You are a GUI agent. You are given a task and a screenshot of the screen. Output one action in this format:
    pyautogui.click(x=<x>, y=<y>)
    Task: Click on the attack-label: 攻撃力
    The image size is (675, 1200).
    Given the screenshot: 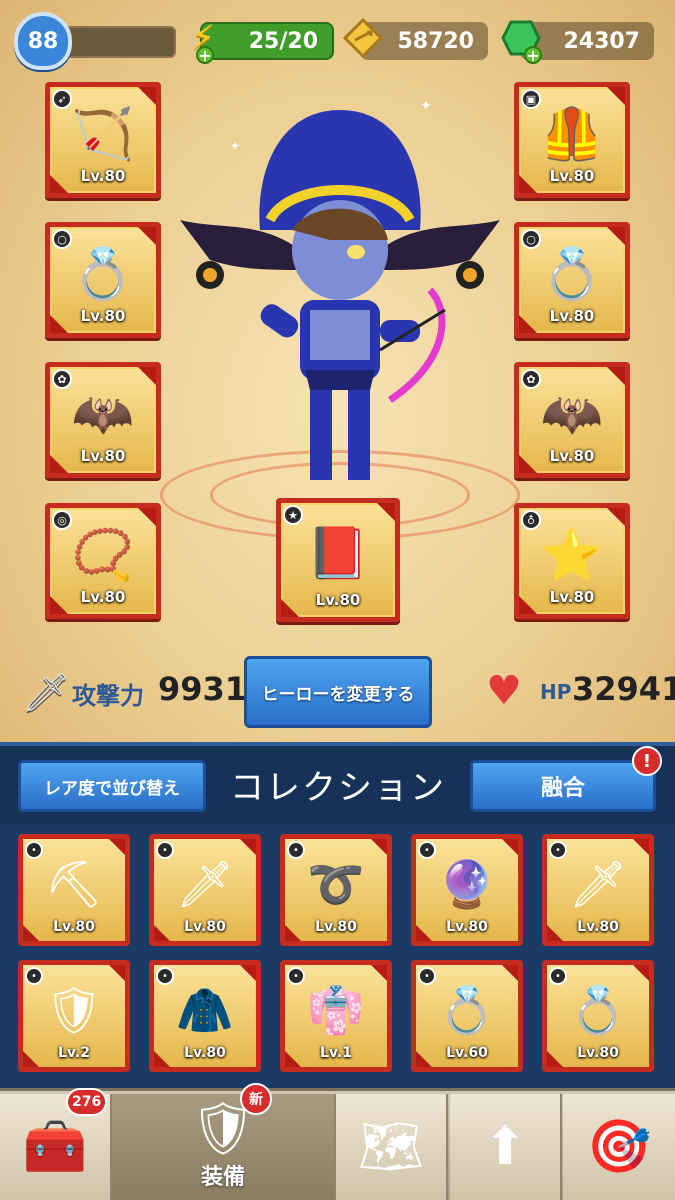 What is the action you would take?
    pyautogui.click(x=108, y=696)
    